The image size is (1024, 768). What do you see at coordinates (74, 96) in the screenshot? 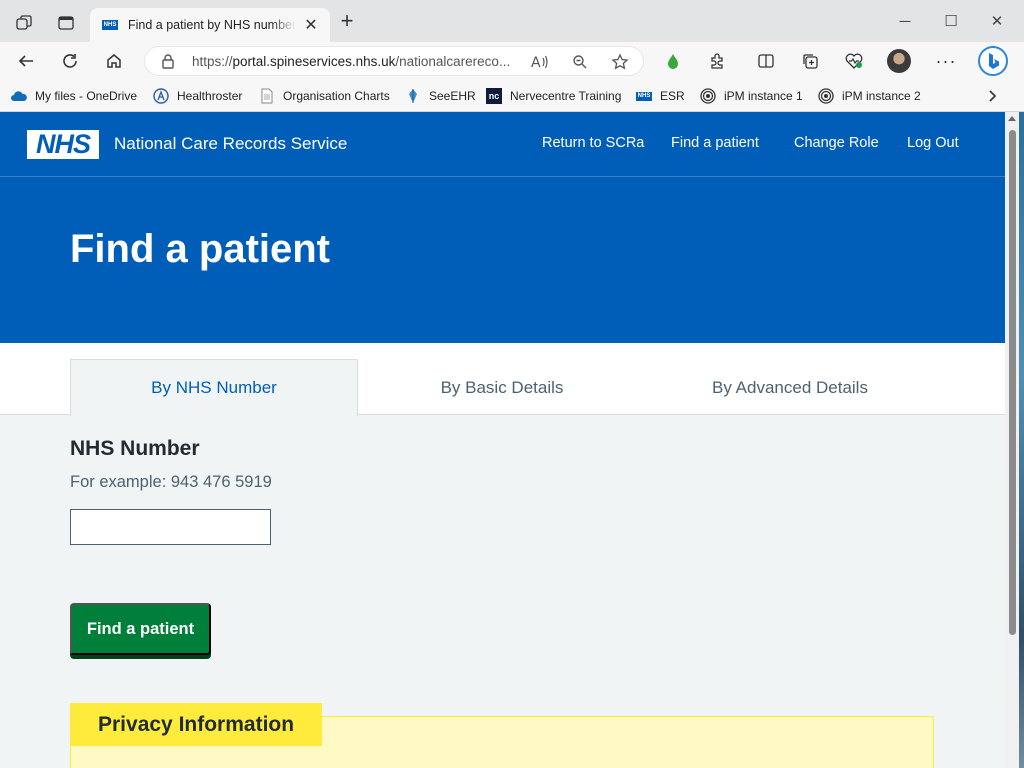
I see `bookmark-onedrive: My files - OneDrive` at bounding box center [74, 96].